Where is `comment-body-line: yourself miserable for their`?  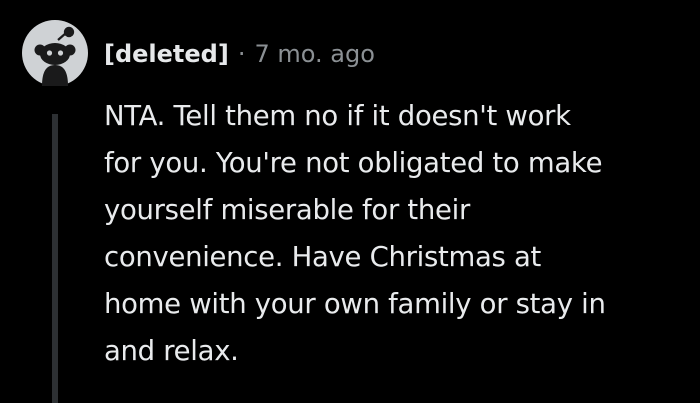
comment-body-line: yourself miserable for their is located at coordinates (287, 210).